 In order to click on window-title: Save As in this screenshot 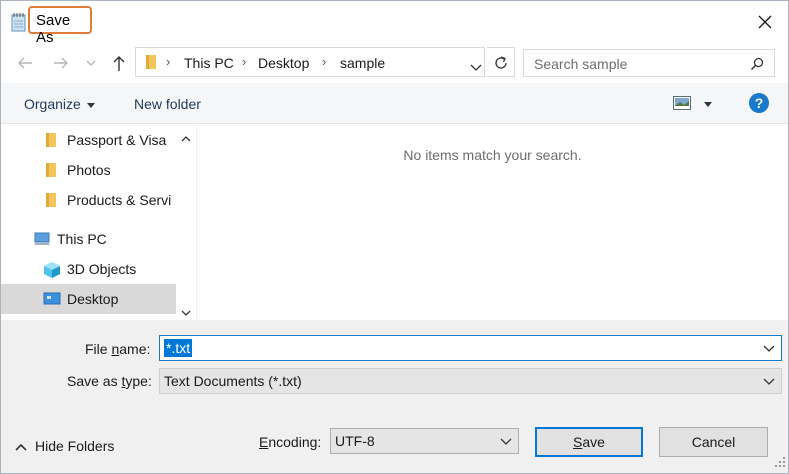, I will do `click(53, 29)`.